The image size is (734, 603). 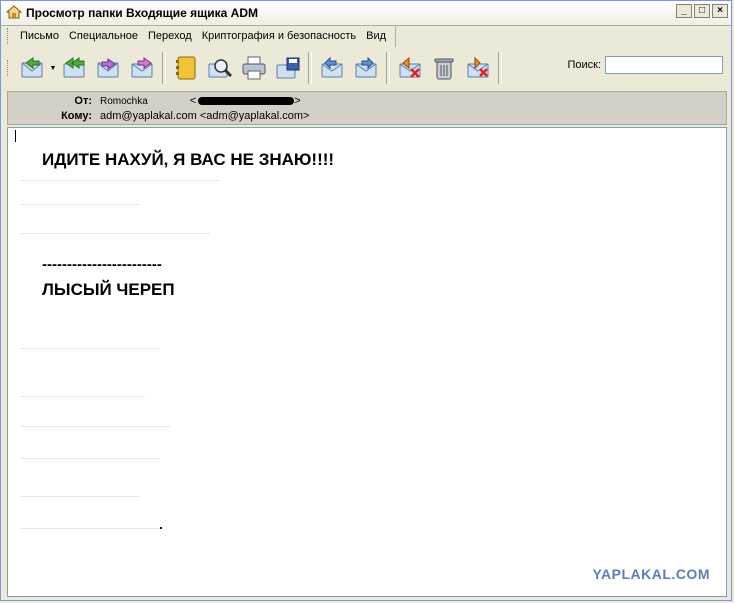 I want to click on next-message-icon, so click(x=366, y=67).